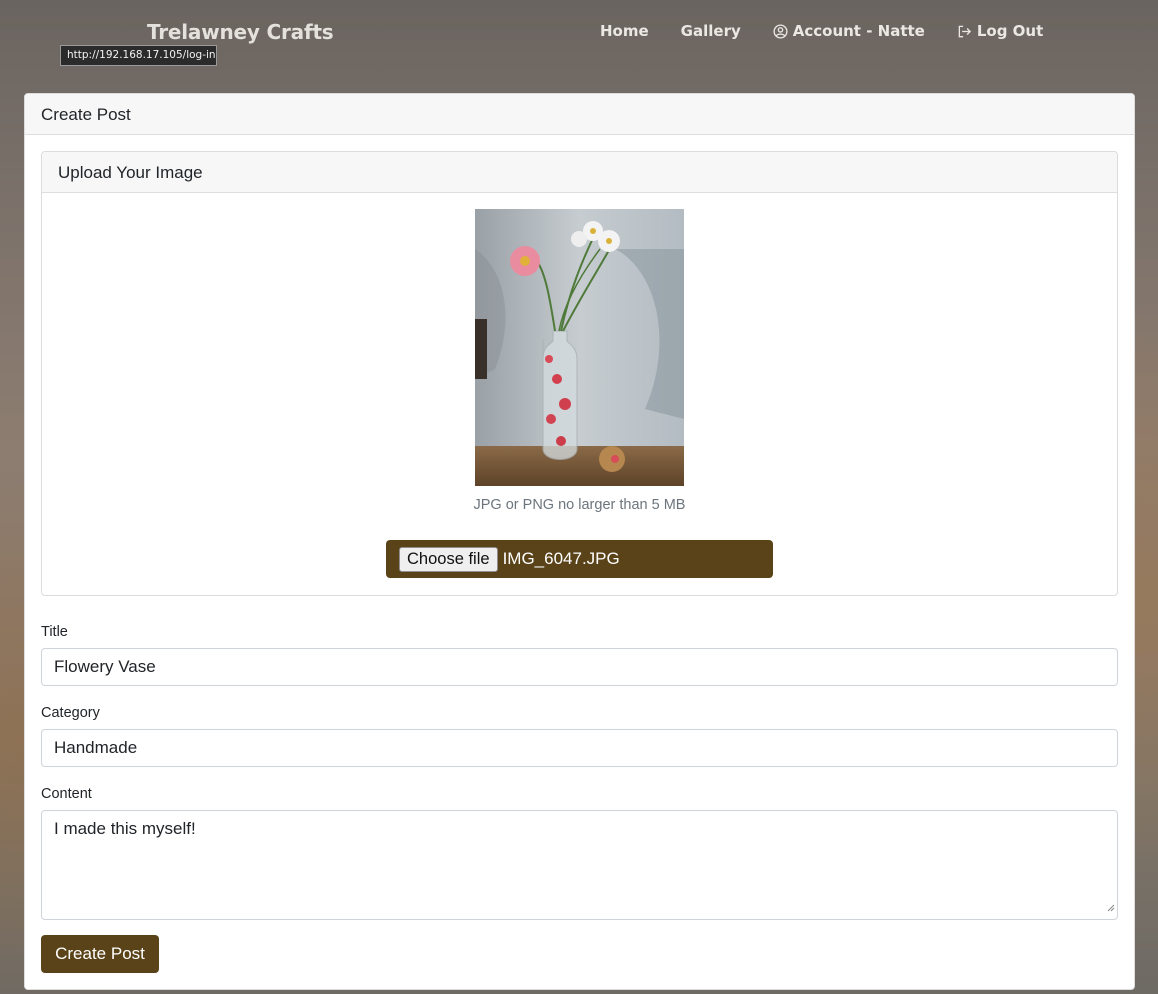 Image resolution: width=1158 pixels, height=994 pixels. What do you see at coordinates (66, 794) in the screenshot?
I see `content-label: Content` at bounding box center [66, 794].